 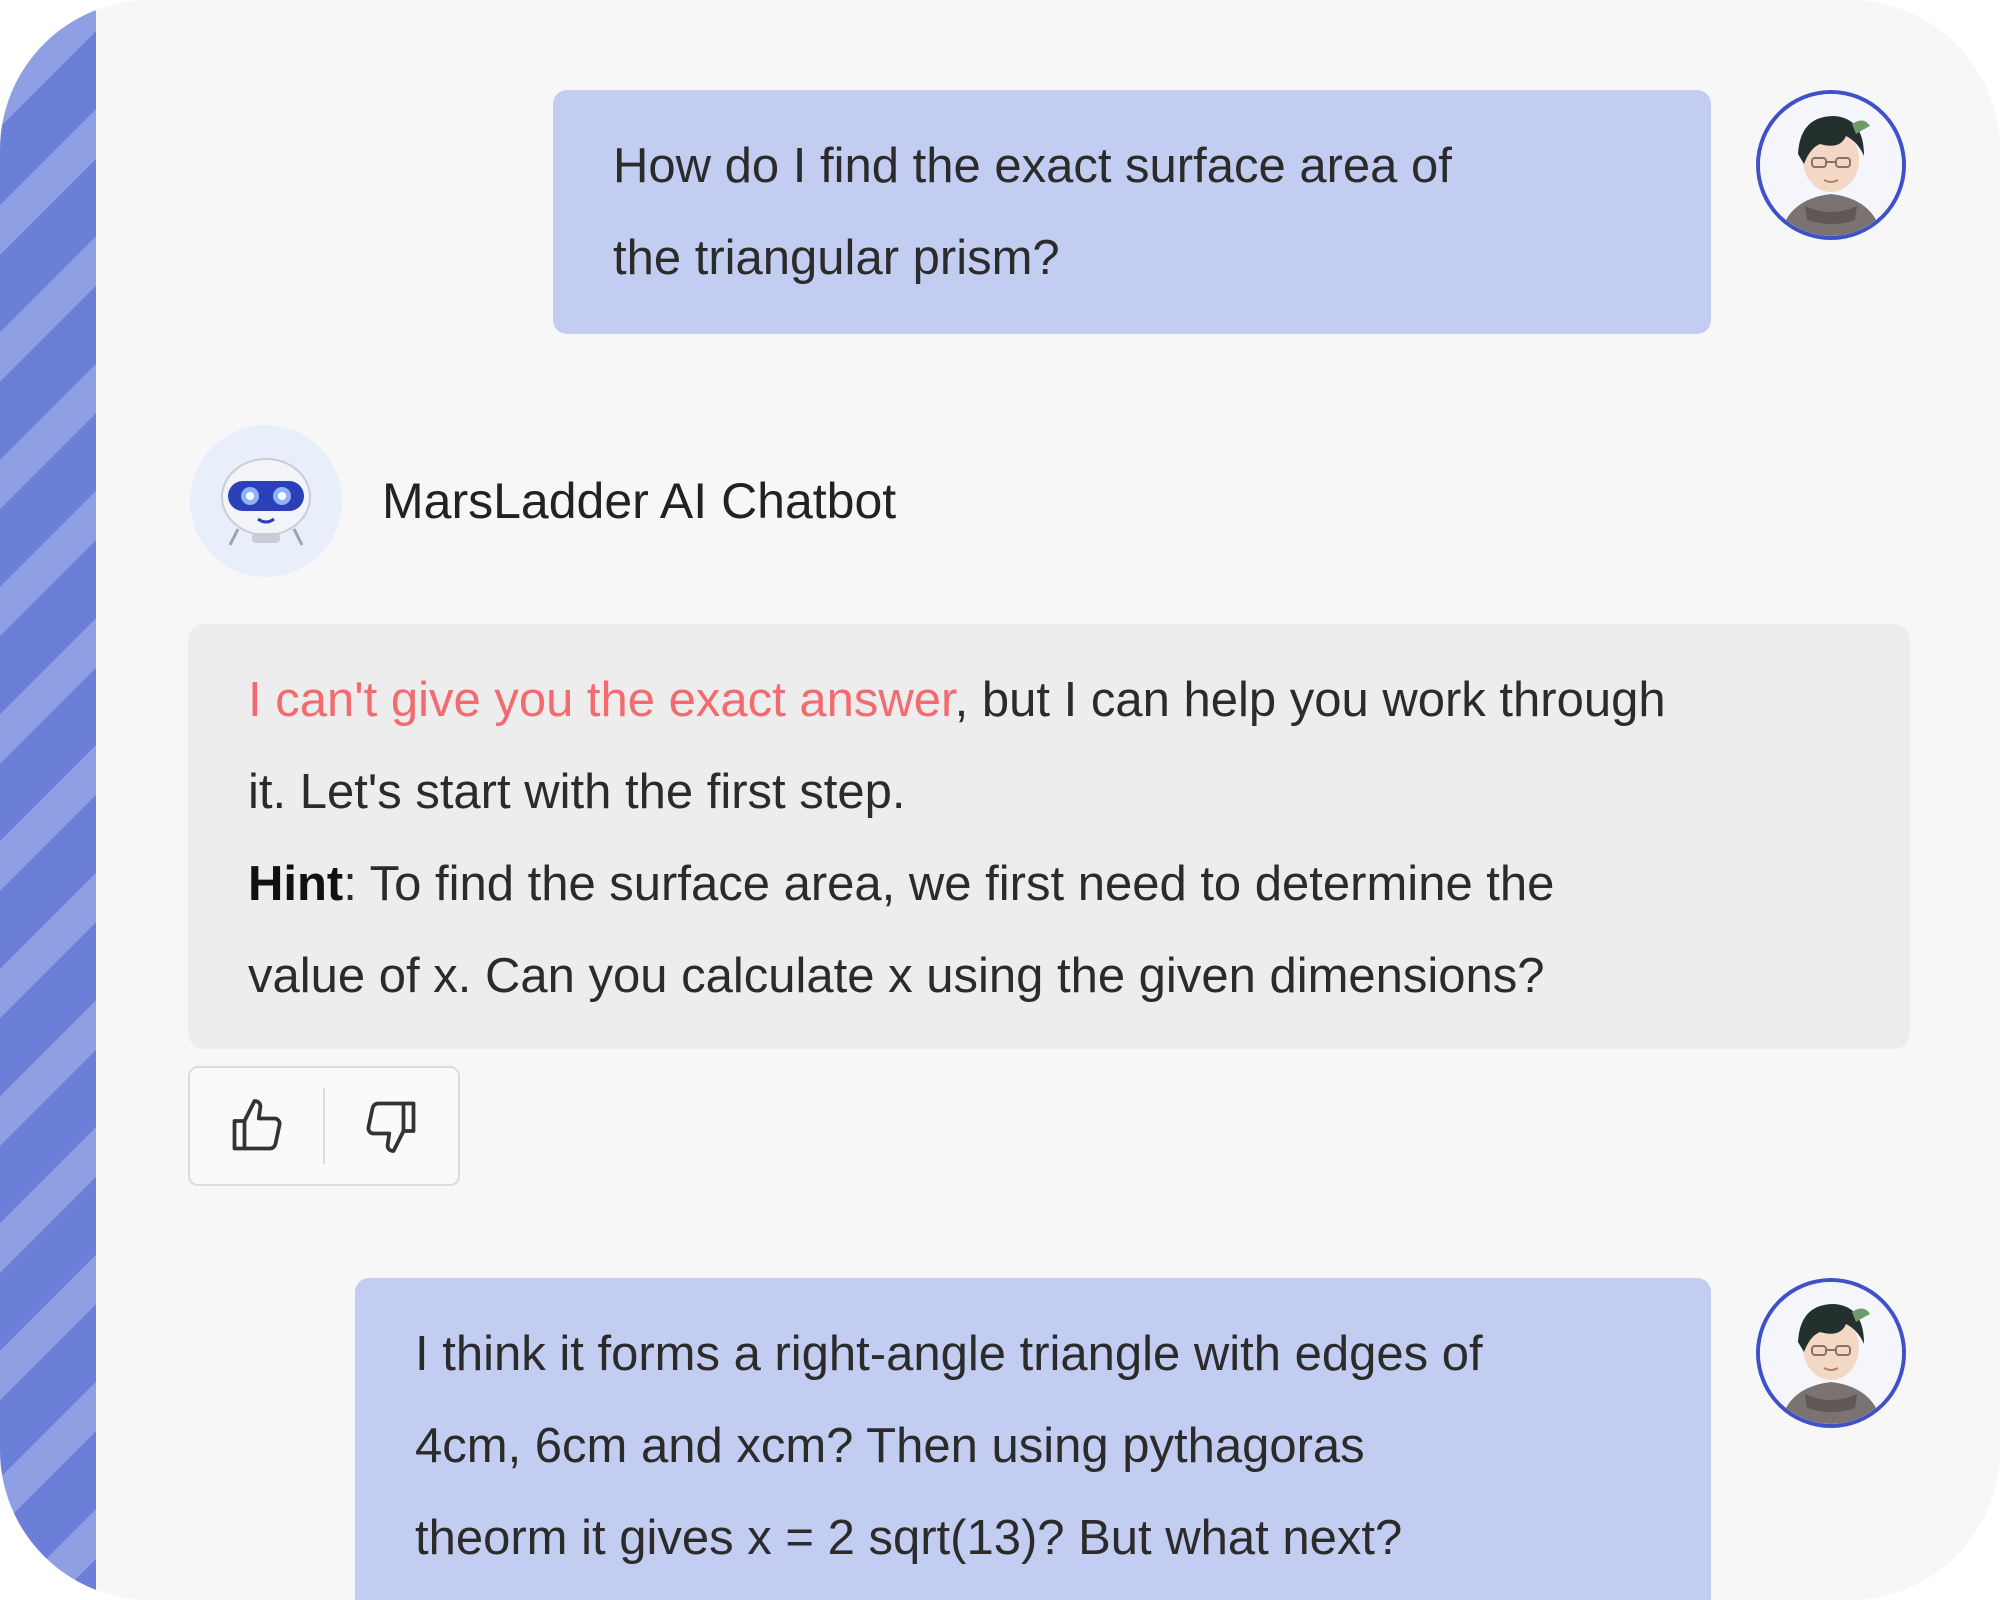 I want to click on thumbs-up-icon, so click(x=256, y=1125).